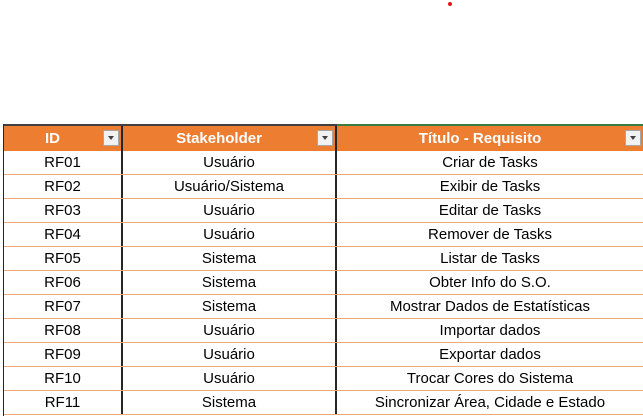 Image resolution: width=643 pixels, height=416 pixels. What do you see at coordinates (62, 210) in the screenshot?
I see `cell-id: RF03` at bounding box center [62, 210].